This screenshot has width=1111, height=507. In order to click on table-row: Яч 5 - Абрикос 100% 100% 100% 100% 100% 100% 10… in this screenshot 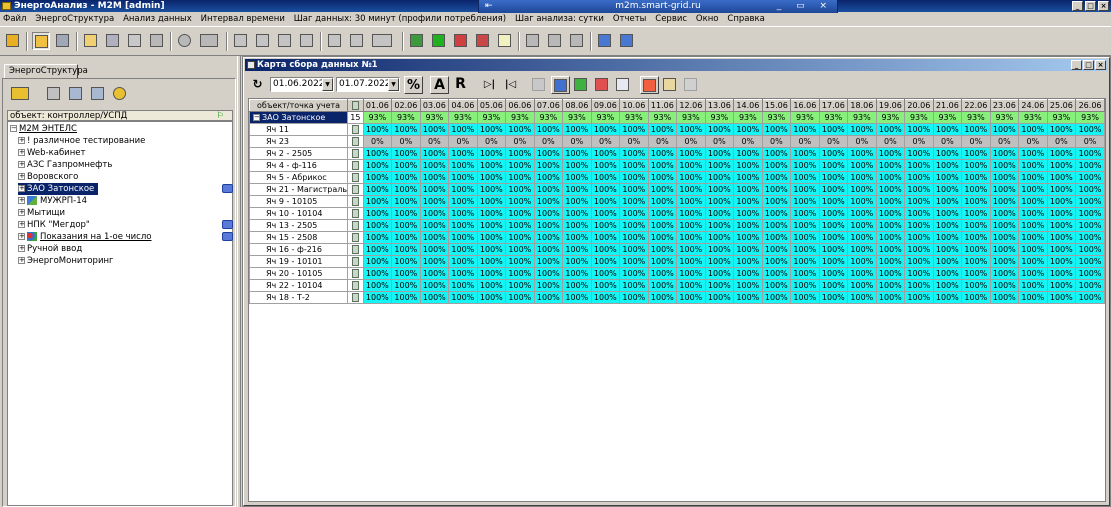, I will do `click(677, 177)`.